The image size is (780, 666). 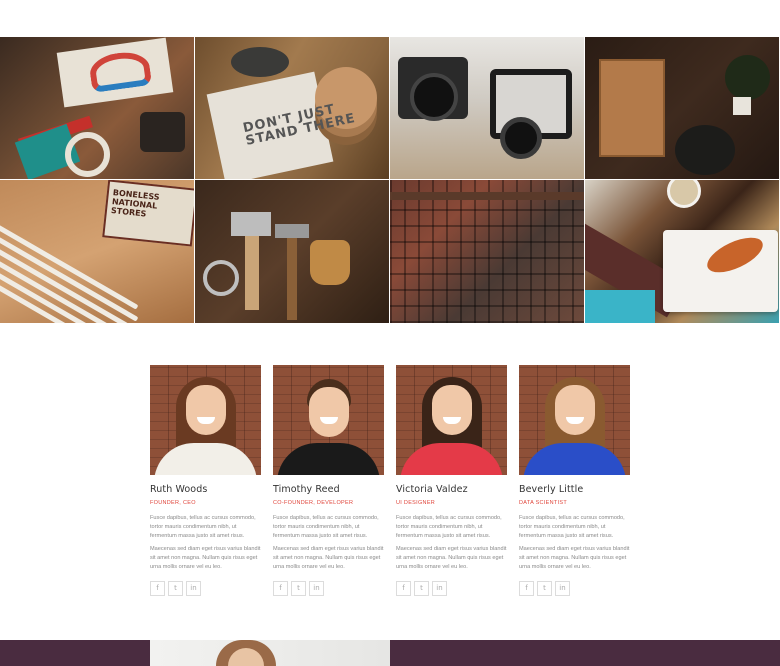 I want to click on portfolio-item-kitchen, so click(x=682, y=108).